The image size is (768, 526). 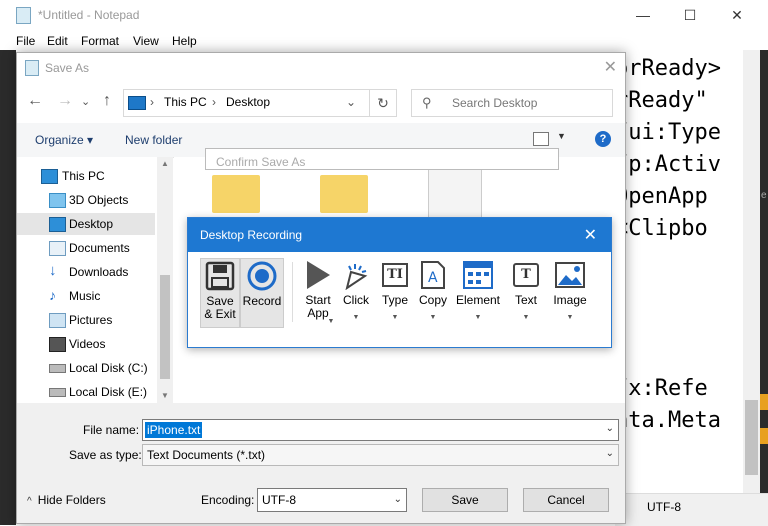 I want to click on image-button: Image ▼, so click(x=570, y=292).